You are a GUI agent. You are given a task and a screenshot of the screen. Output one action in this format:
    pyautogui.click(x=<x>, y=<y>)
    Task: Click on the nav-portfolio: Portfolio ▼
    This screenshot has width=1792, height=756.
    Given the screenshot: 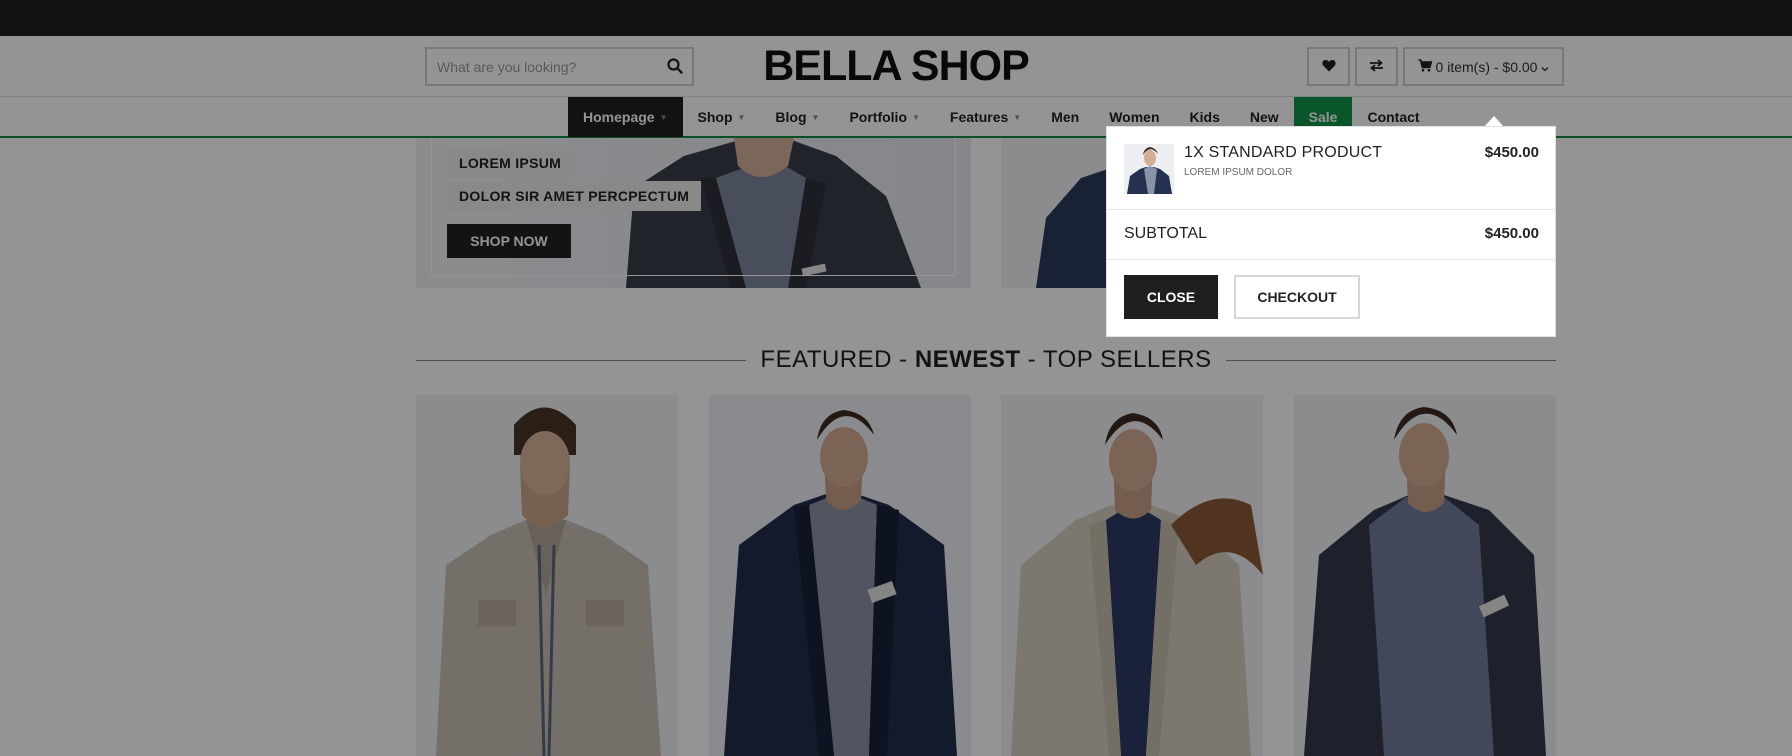 What is the action you would take?
    pyautogui.click(x=884, y=117)
    